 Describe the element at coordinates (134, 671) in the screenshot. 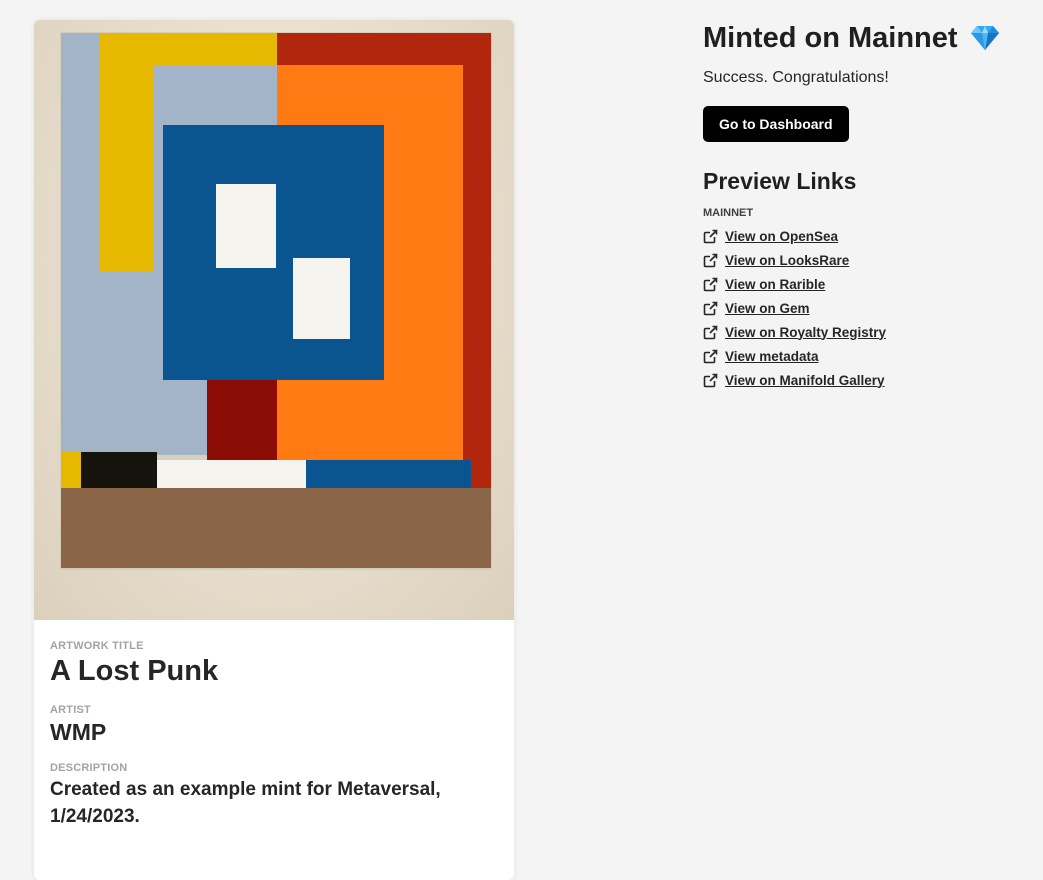

I see `artwork-title: A Lost Punk` at that location.